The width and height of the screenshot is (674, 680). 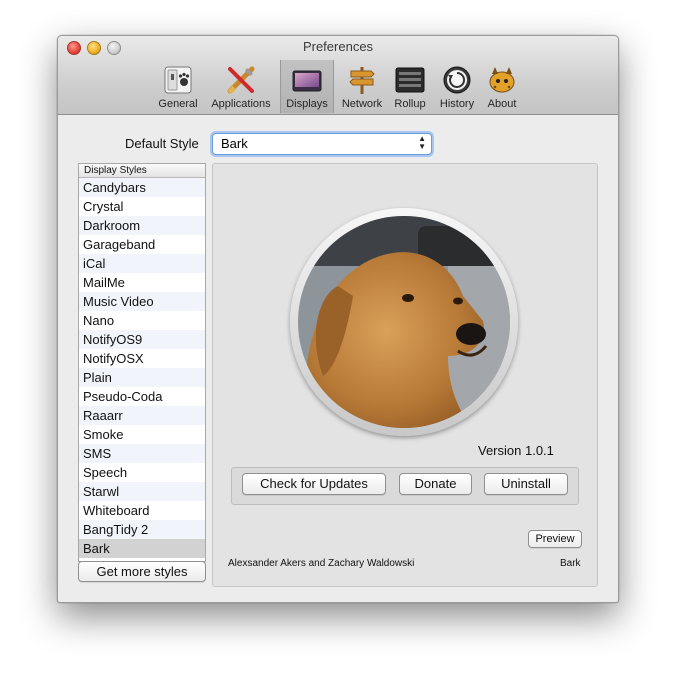 What do you see at coordinates (555, 539) in the screenshot?
I see `preview-button: Preview` at bounding box center [555, 539].